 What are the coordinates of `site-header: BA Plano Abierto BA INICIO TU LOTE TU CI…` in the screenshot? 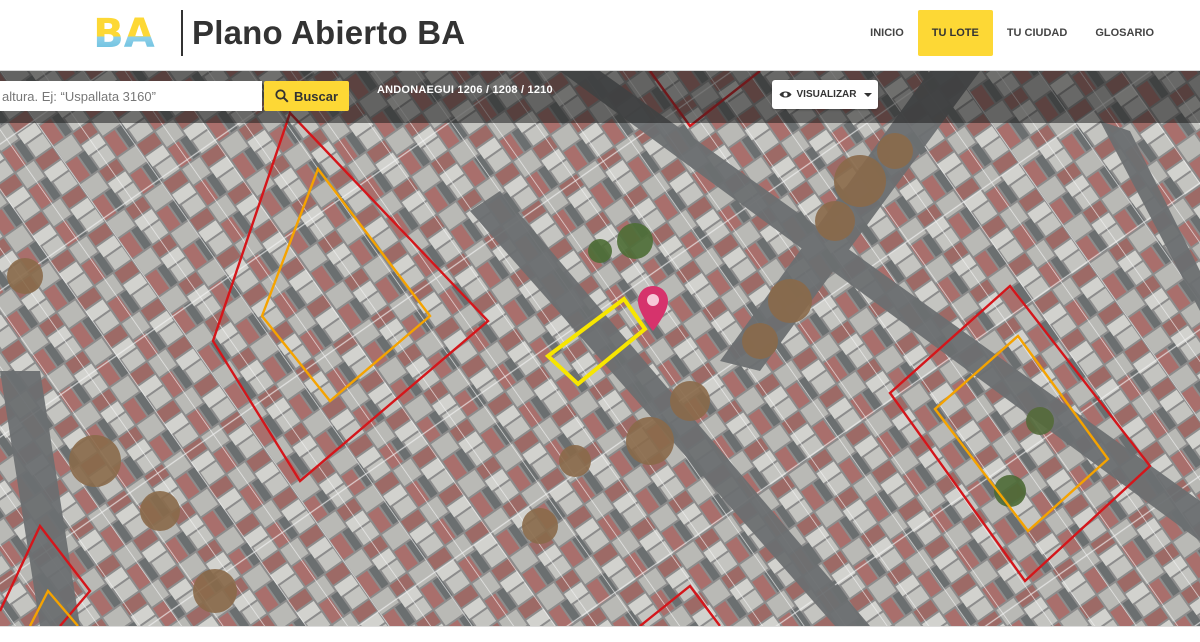 It's located at (600, 35).